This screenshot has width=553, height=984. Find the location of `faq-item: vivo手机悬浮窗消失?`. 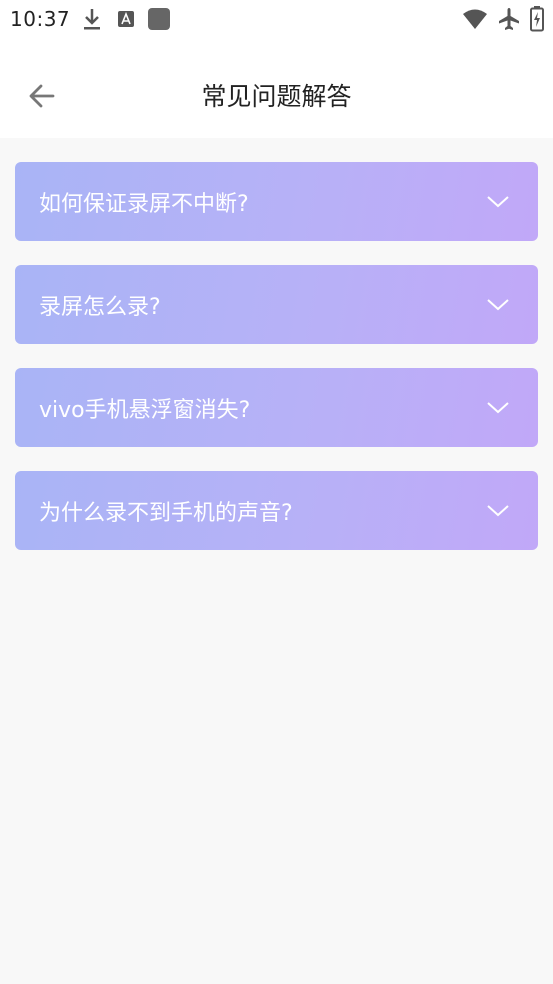

faq-item: vivo手机悬浮窗消失? is located at coordinates (276, 407).